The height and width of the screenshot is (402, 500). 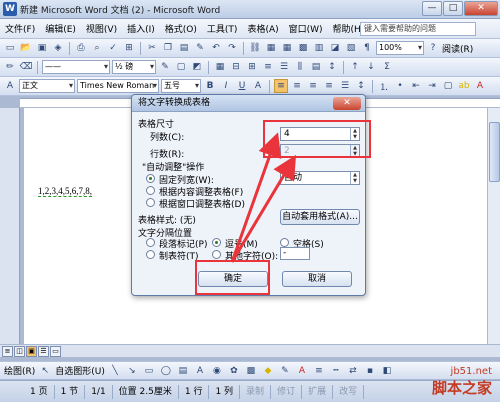 What do you see at coordinates (10, 86) in the screenshot?
I see `styles-icon: A` at bounding box center [10, 86].